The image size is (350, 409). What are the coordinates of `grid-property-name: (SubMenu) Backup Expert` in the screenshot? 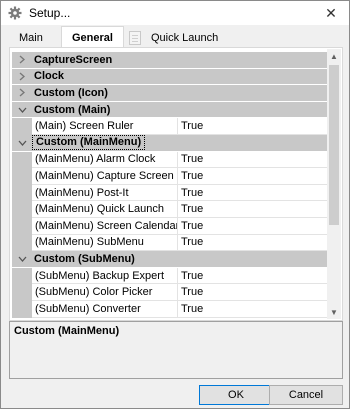 It's located at (105, 276).